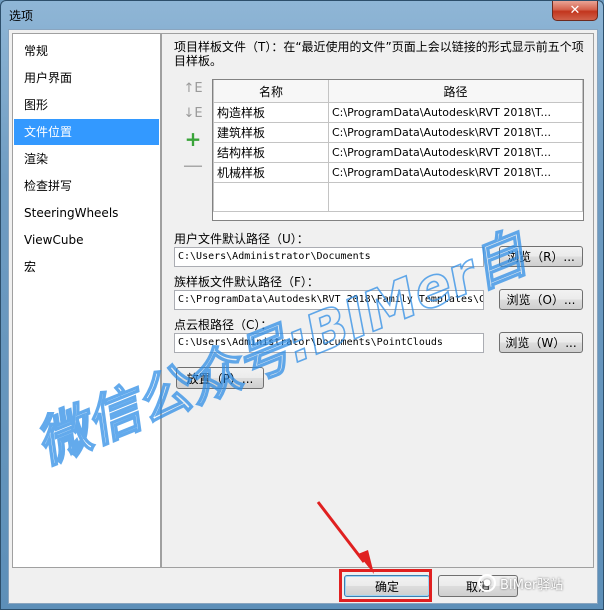  I want to click on move-down-icon: ↓E, so click(192, 113).